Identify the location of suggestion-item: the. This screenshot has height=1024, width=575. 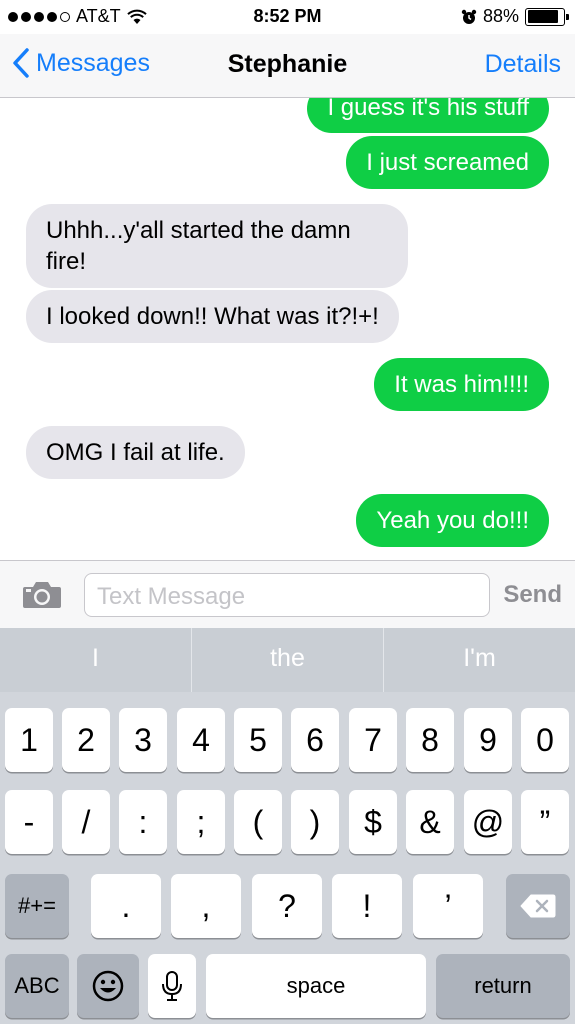
(288, 660).